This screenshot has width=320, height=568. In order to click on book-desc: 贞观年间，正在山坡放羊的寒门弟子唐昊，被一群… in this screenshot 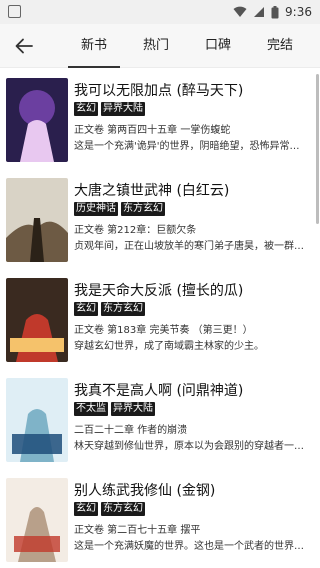, I will do `click(189, 246)`.